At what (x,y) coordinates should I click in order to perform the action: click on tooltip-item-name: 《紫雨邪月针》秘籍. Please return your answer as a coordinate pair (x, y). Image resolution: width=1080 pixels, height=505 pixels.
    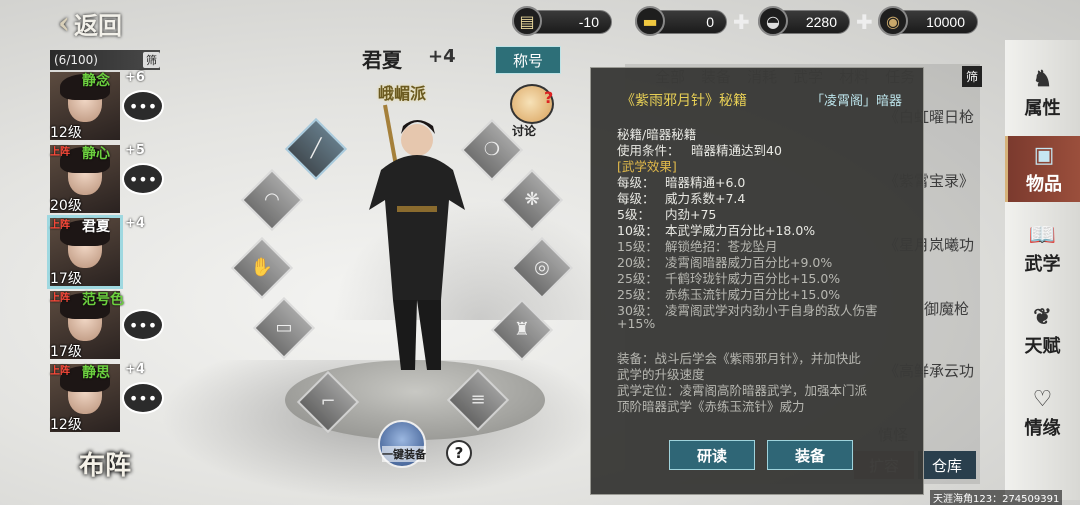
    Looking at the image, I should click on (684, 101).